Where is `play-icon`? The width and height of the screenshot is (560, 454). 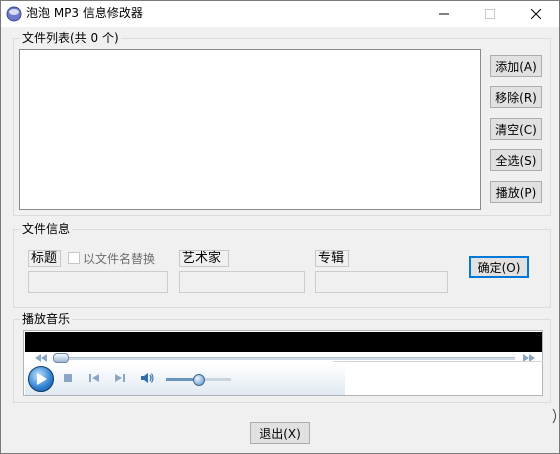 play-icon is located at coordinates (42, 379).